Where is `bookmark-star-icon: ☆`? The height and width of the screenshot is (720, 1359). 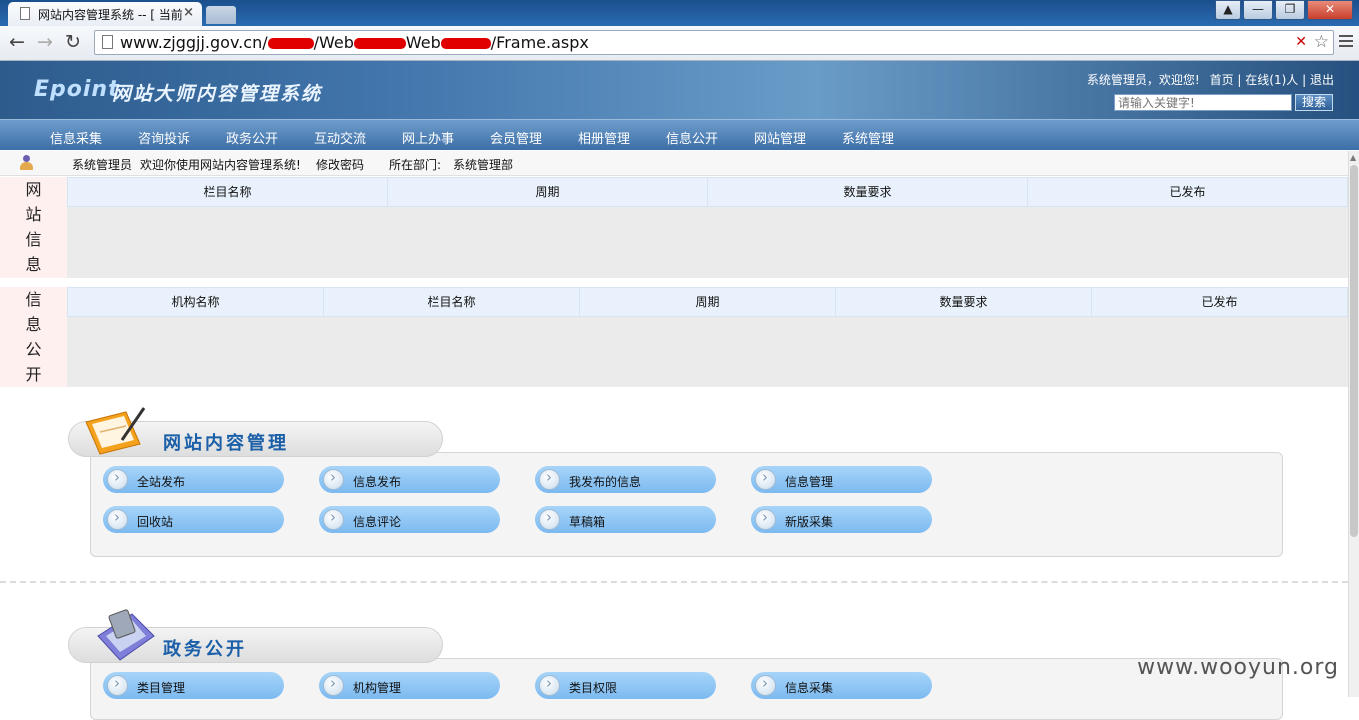
bookmark-star-icon: ☆ is located at coordinates (1321, 42).